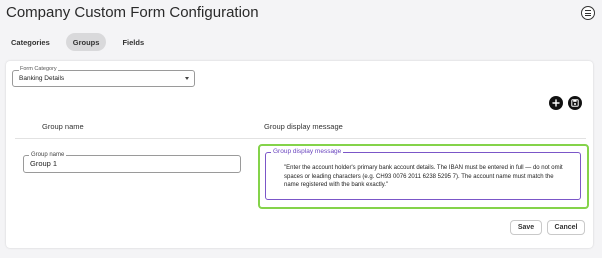  What do you see at coordinates (42, 78) in the screenshot?
I see `form-category-value: Banking Details` at bounding box center [42, 78].